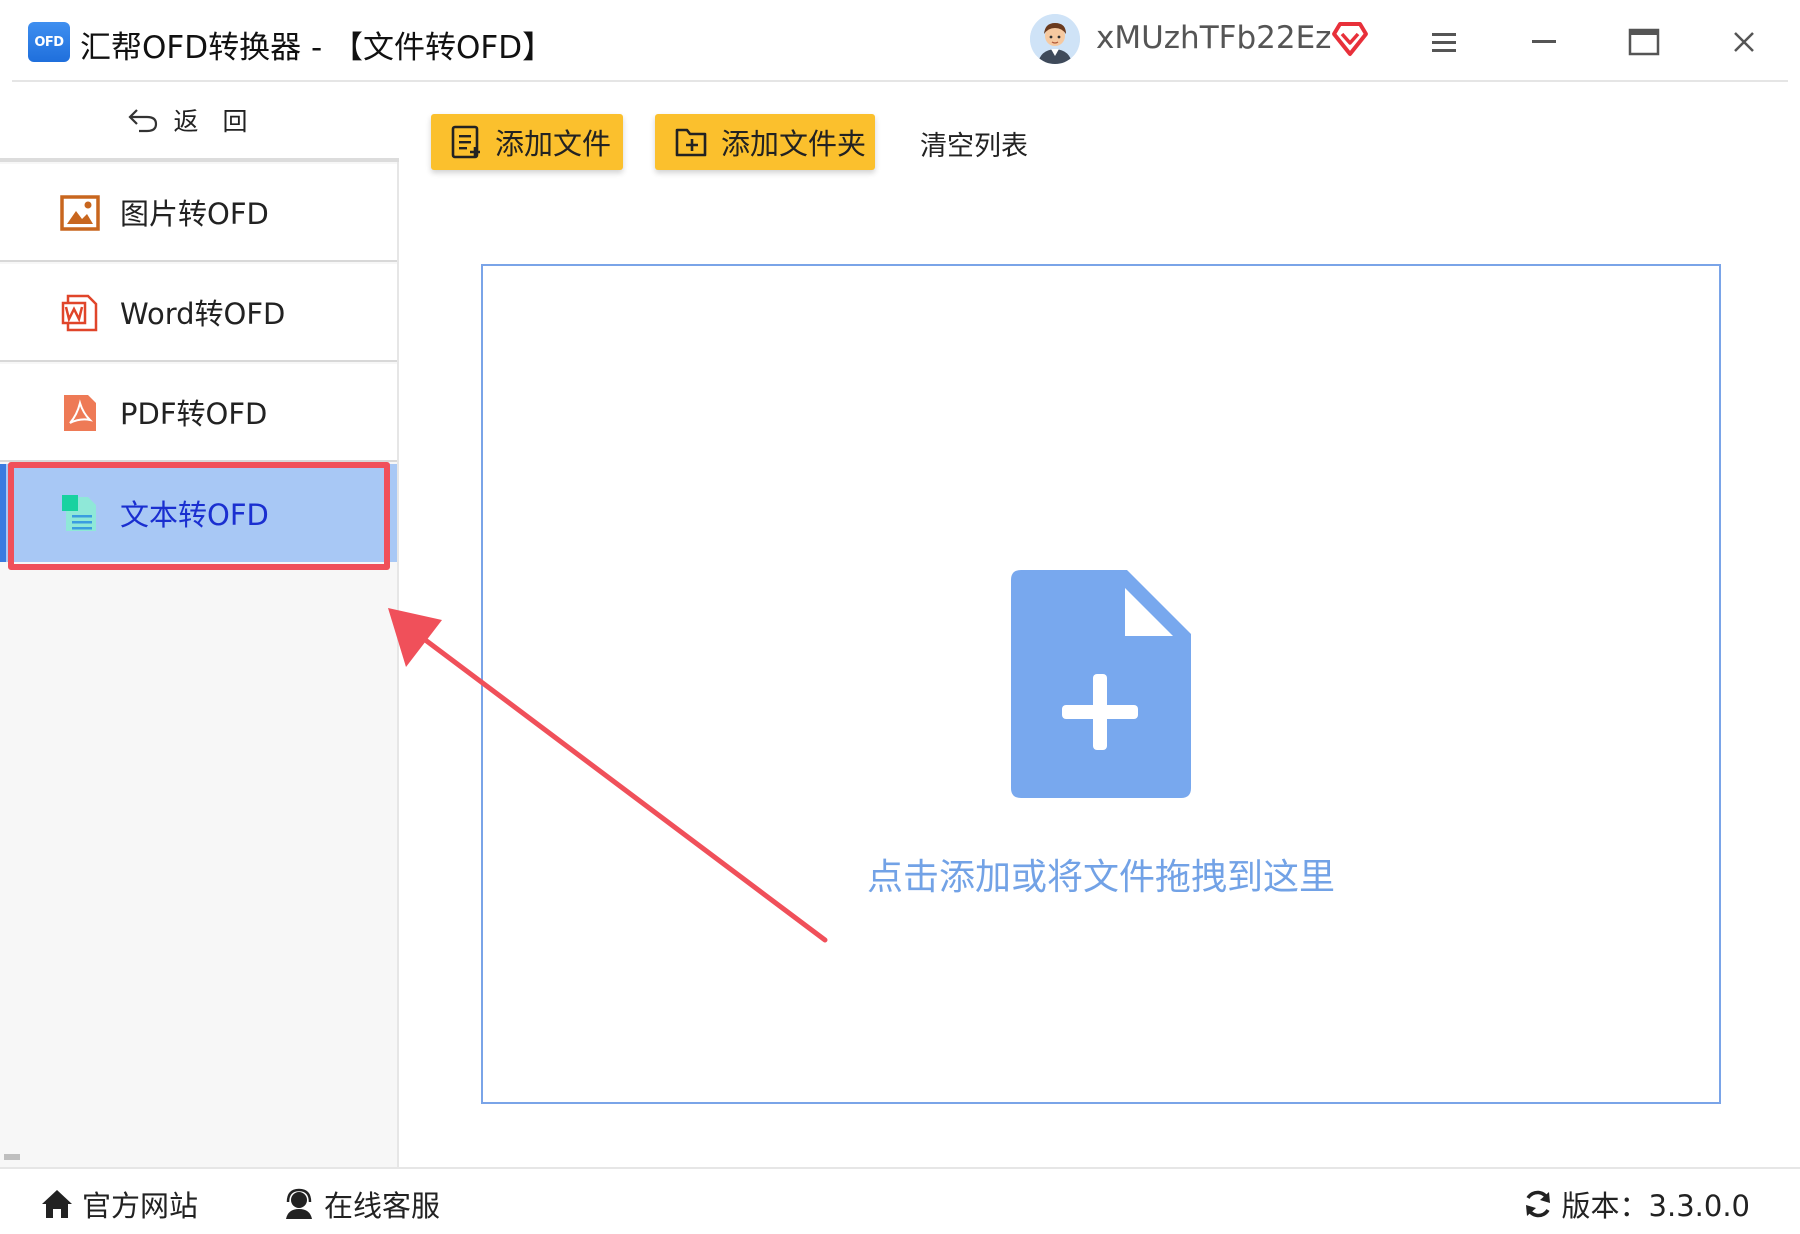 This screenshot has height=1234, width=1800. What do you see at coordinates (900, 41) in the screenshot?
I see `title-bar: OFD 汇帮OFD转换器 - 【文件转OFD】 xMUzhTFb22Ez` at bounding box center [900, 41].